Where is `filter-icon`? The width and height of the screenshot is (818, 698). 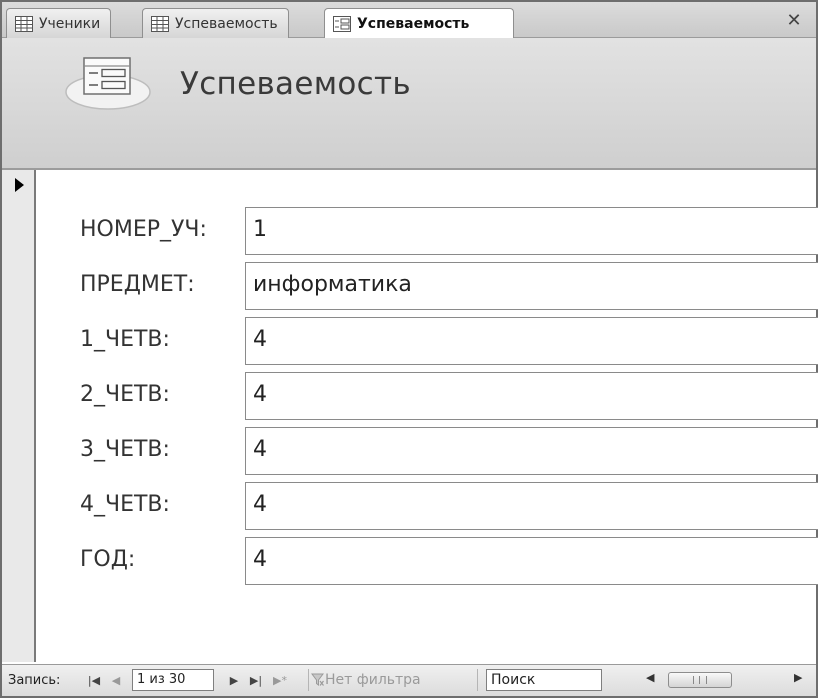
filter-icon is located at coordinates (317, 679).